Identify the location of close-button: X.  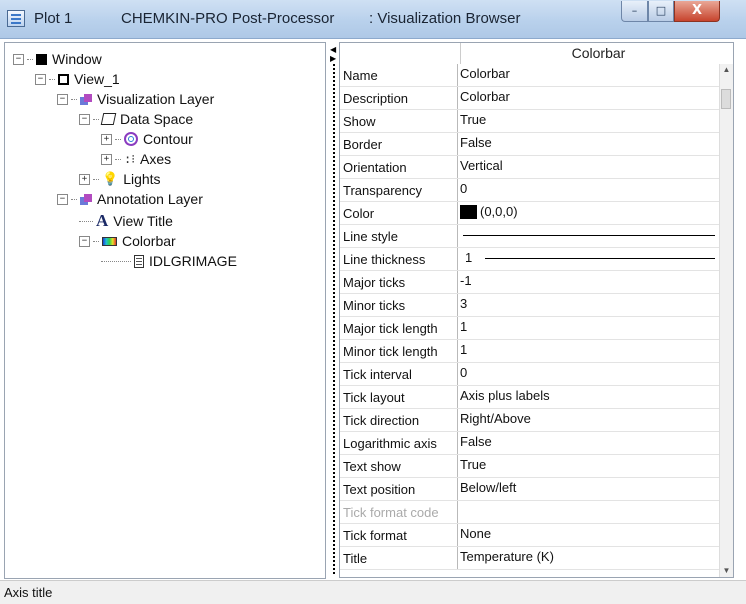
(697, 11).